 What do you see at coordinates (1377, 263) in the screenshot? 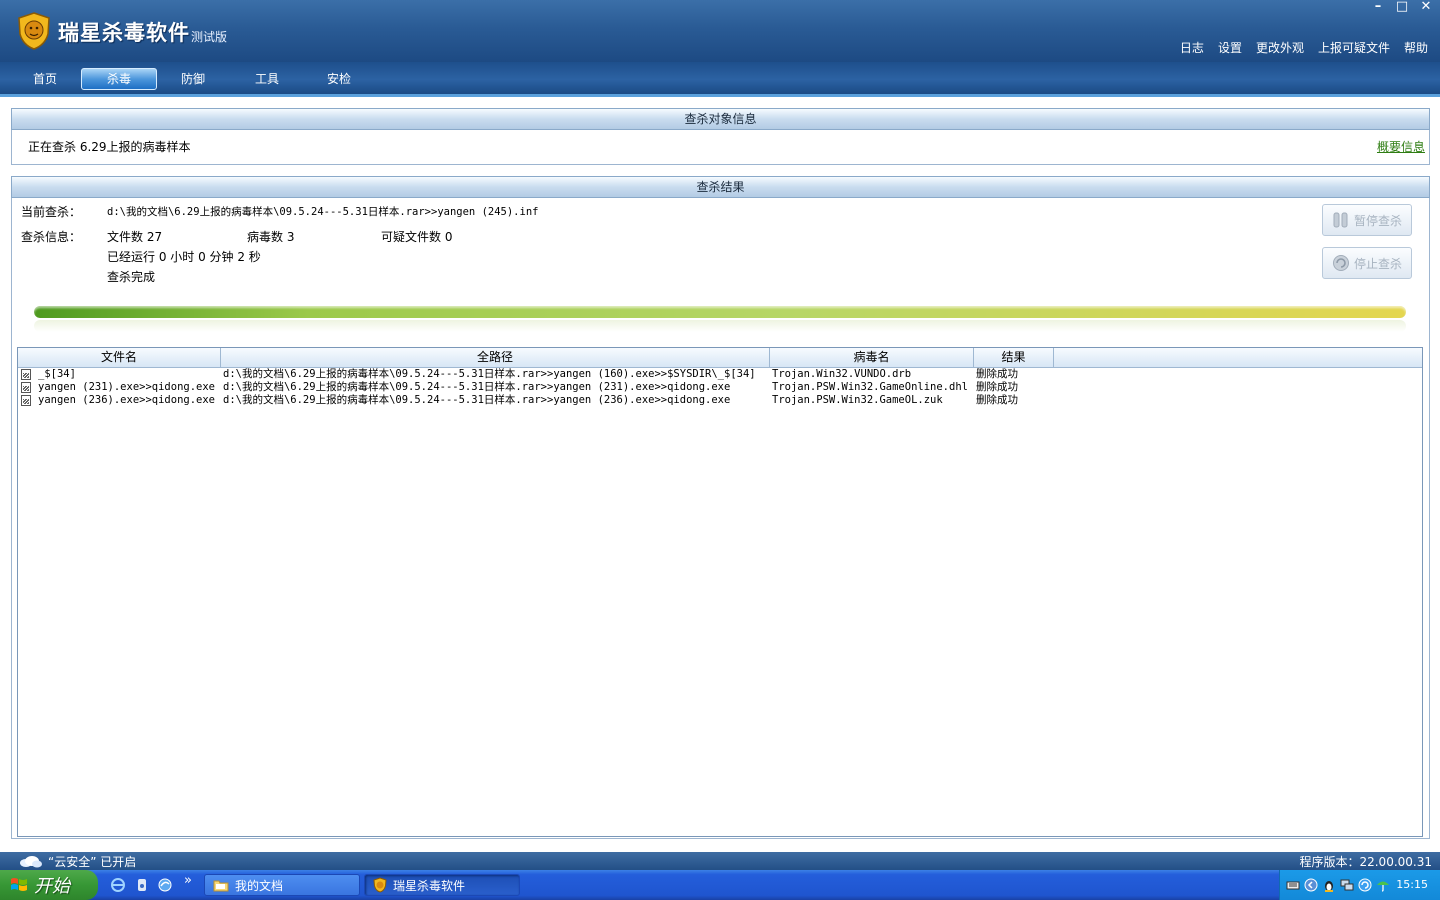
I see `stop-scan-label: 停止查杀` at bounding box center [1377, 263].